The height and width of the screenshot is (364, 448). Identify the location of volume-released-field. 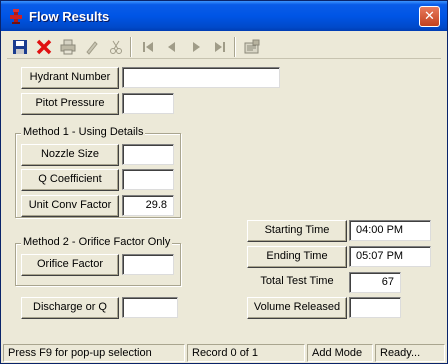
(375, 307).